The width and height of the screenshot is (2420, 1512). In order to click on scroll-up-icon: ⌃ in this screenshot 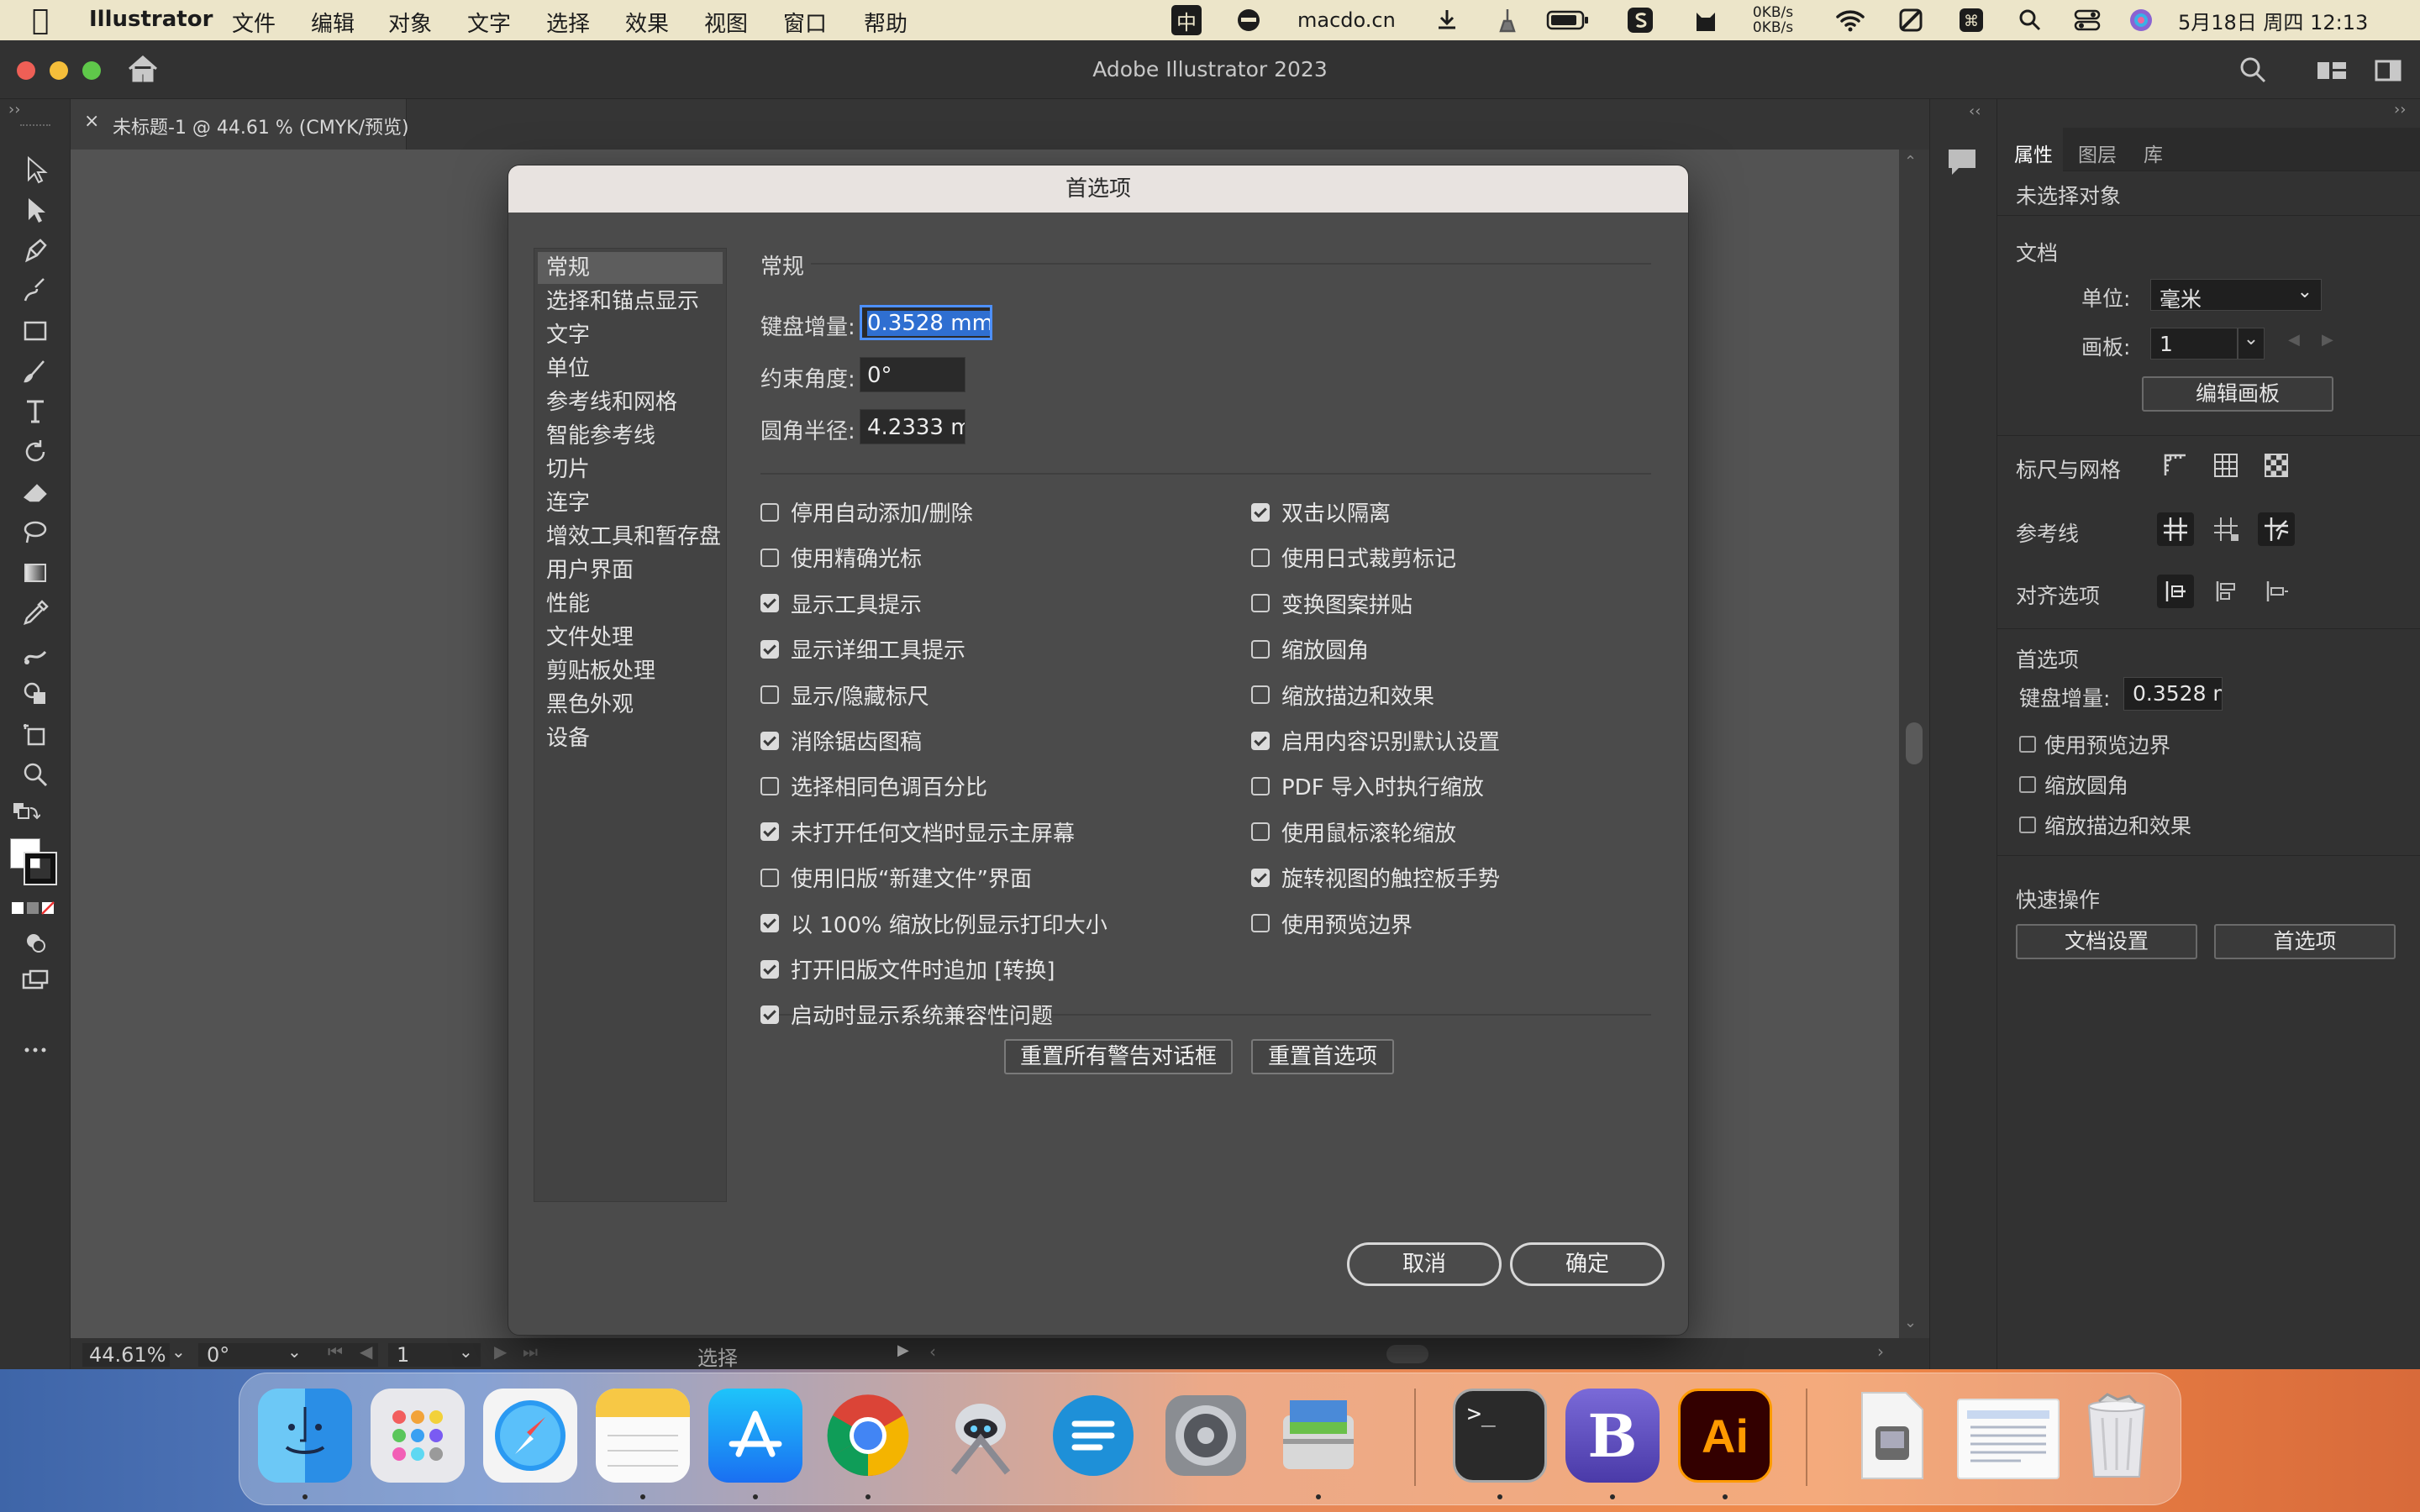, I will do `click(1911, 162)`.